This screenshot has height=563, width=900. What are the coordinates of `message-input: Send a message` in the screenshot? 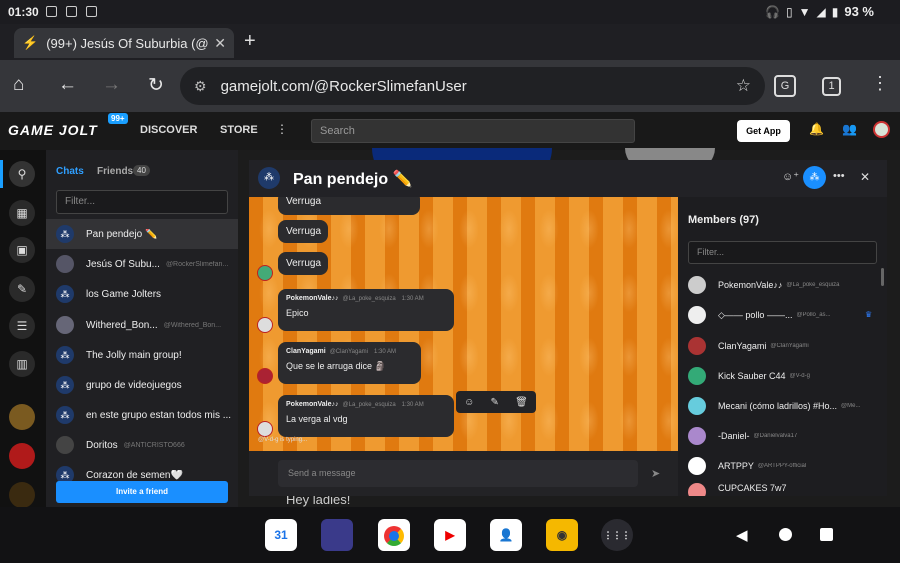 It's located at (458, 473).